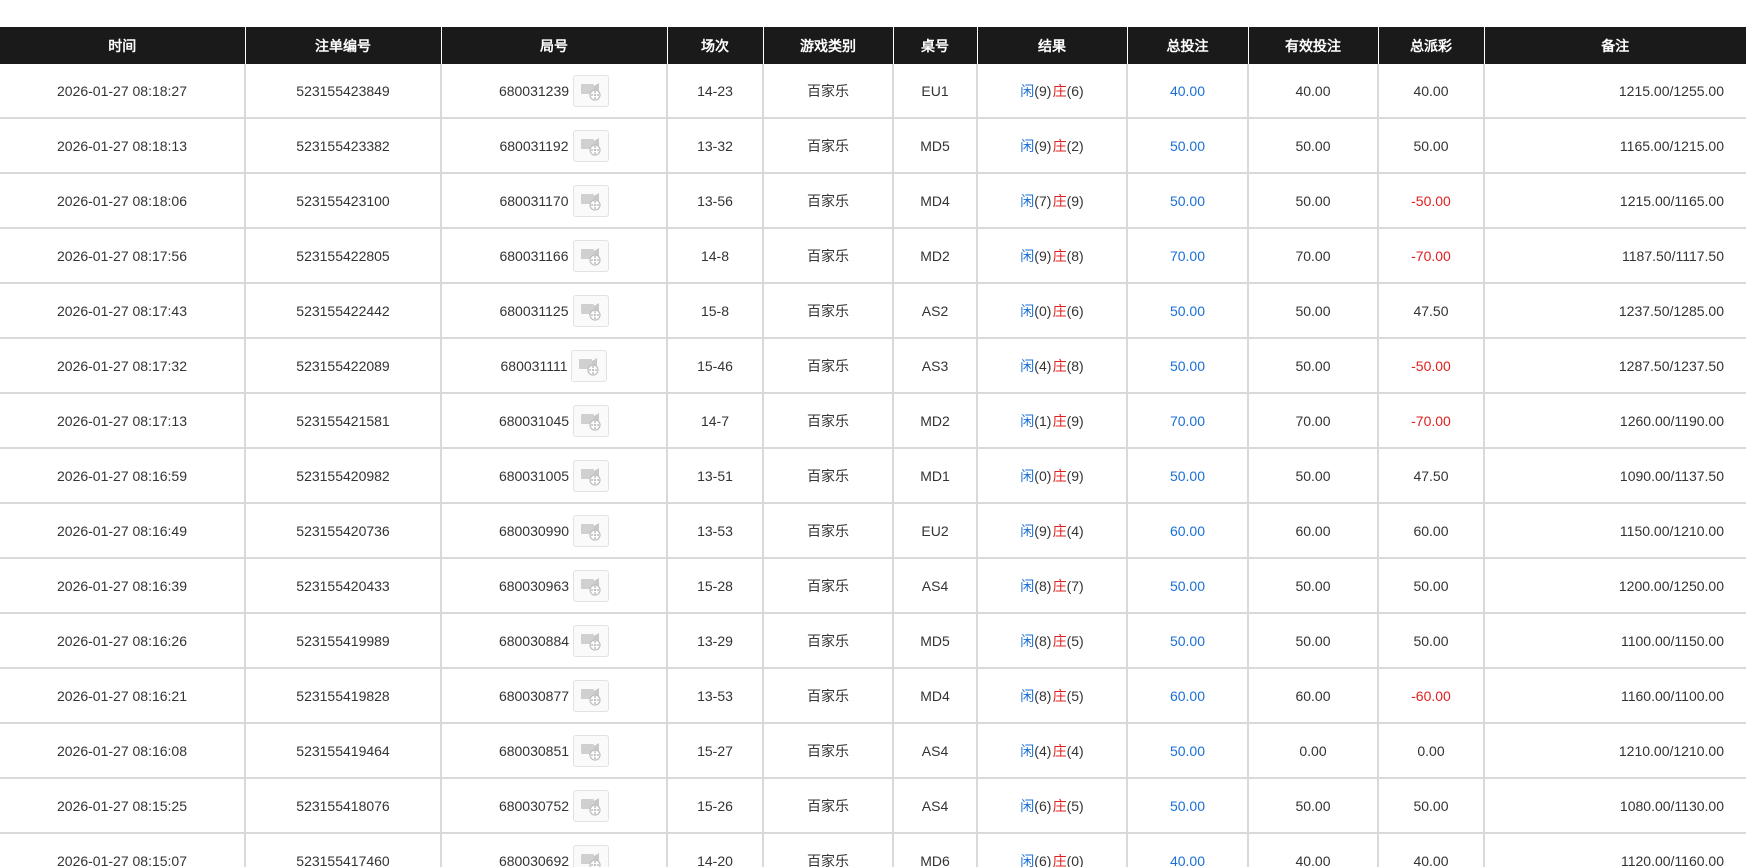 This screenshot has width=1746, height=867. I want to click on cell-note: 1080.00/1130.00, so click(1615, 806).